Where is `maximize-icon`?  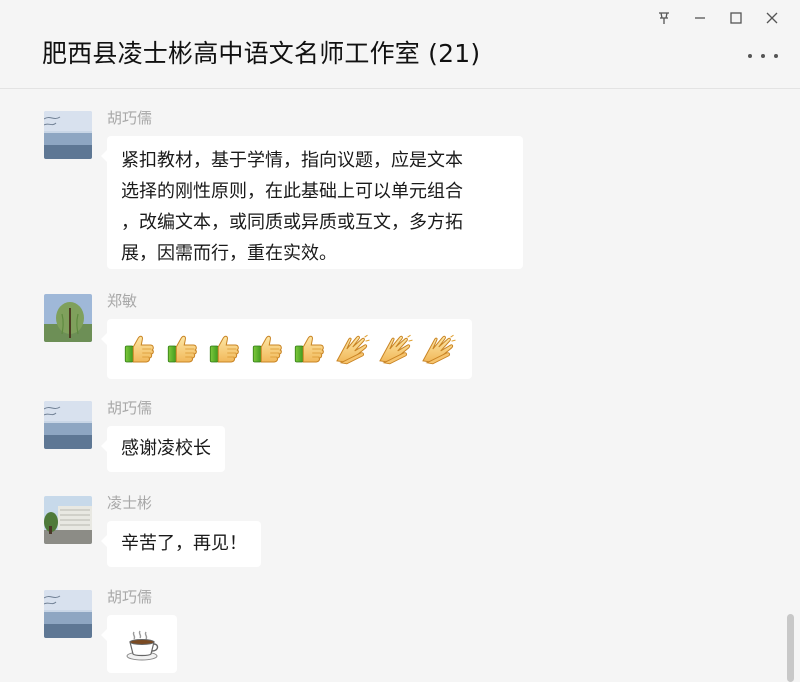
maximize-icon is located at coordinates (736, 18).